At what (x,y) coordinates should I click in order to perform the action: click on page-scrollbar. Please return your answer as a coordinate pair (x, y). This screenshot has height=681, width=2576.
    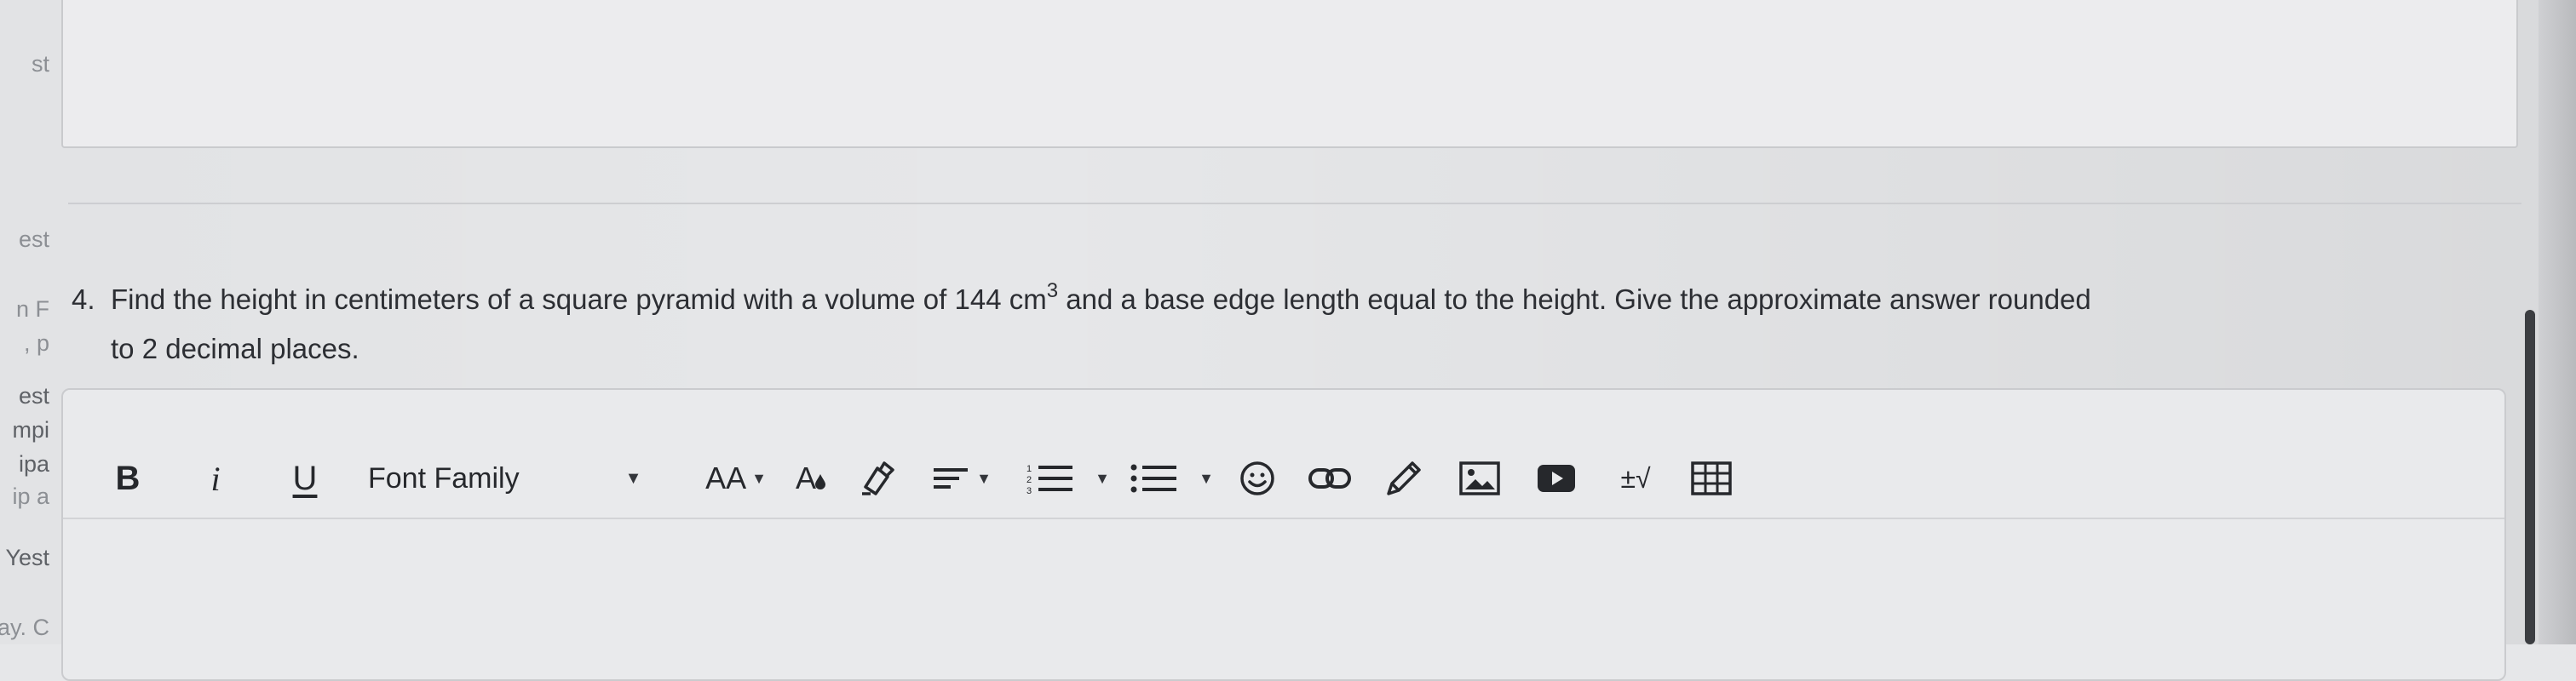
    Looking at the image, I should click on (2530, 477).